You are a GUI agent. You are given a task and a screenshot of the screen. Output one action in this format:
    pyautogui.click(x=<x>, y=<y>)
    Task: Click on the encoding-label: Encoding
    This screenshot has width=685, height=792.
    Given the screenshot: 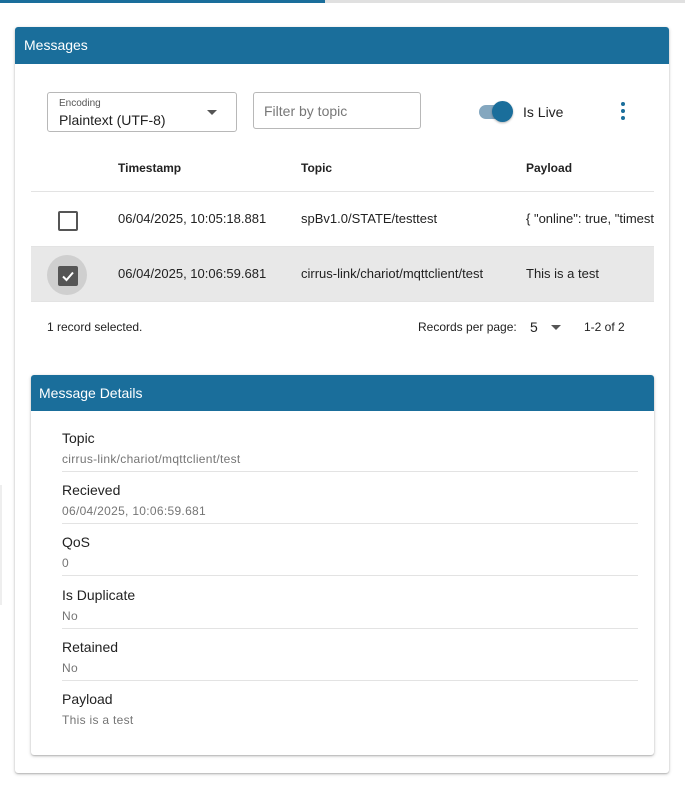 What is the action you would take?
    pyautogui.click(x=80, y=103)
    